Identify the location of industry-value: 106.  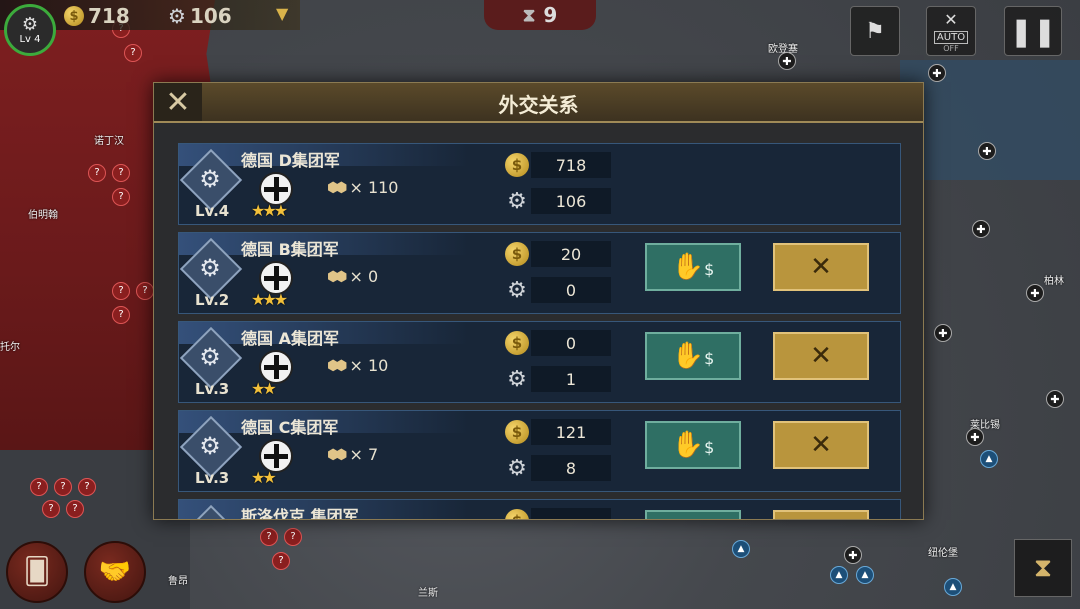
(571, 201).